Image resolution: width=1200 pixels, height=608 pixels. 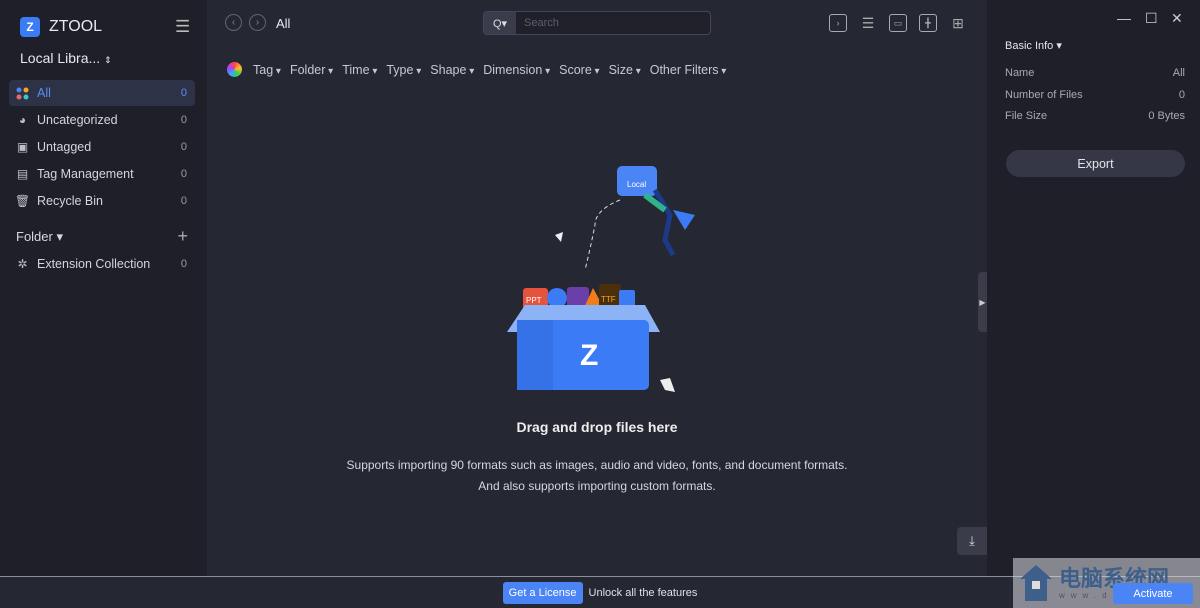 What do you see at coordinates (359, 70) in the screenshot?
I see `filter-time: Time` at bounding box center [359, 70].